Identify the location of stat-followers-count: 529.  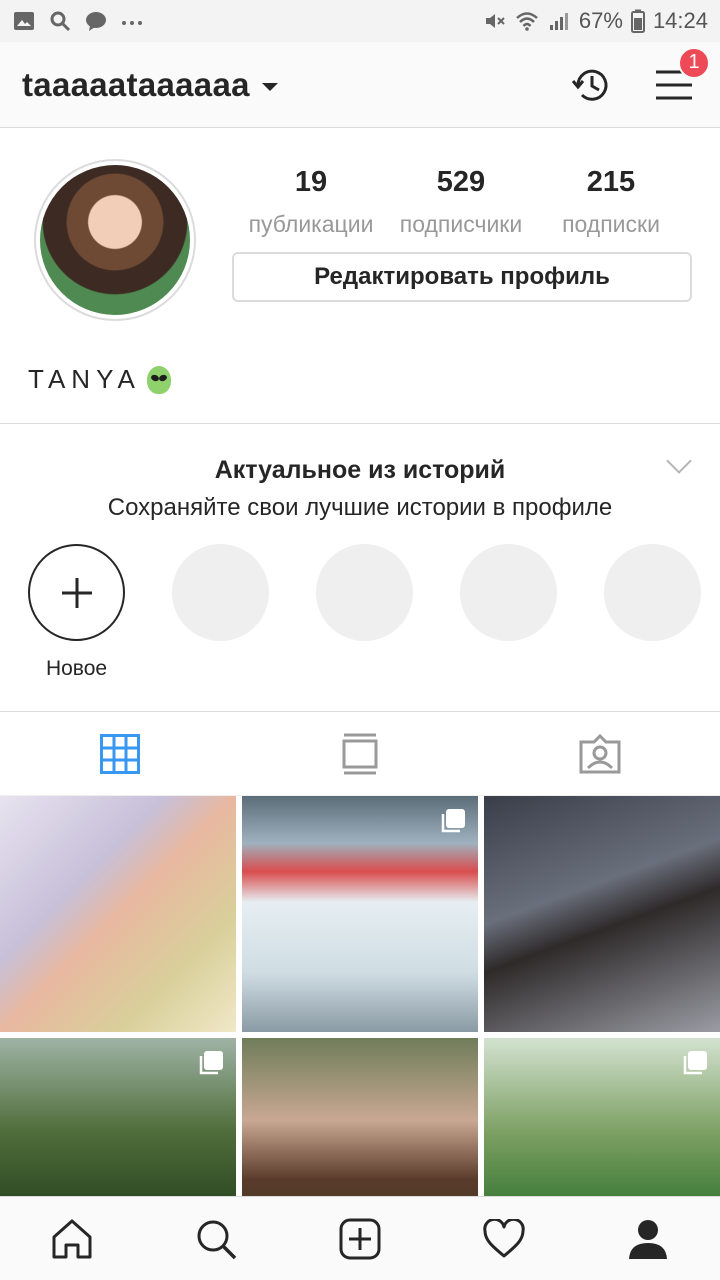
(461, 182).